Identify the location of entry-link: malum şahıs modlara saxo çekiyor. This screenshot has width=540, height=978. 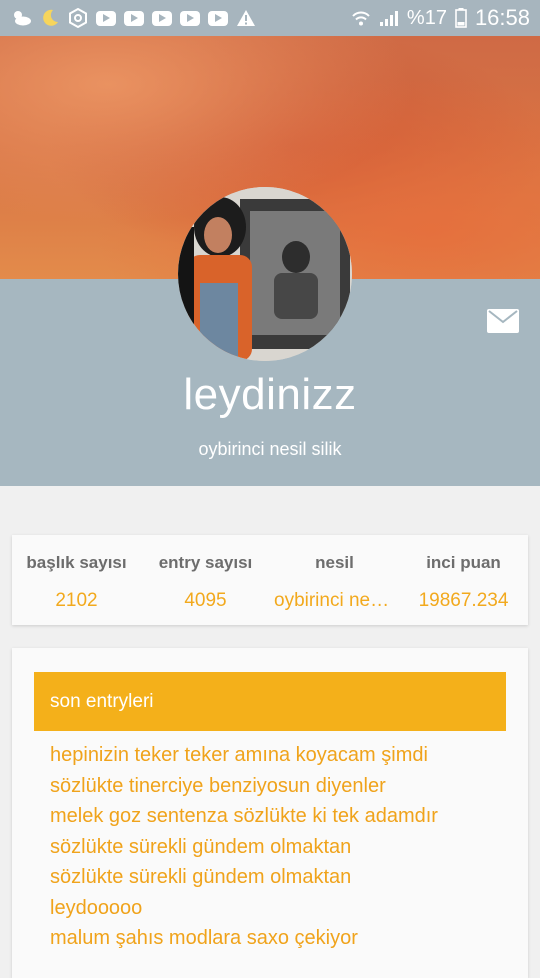
(285, 938).